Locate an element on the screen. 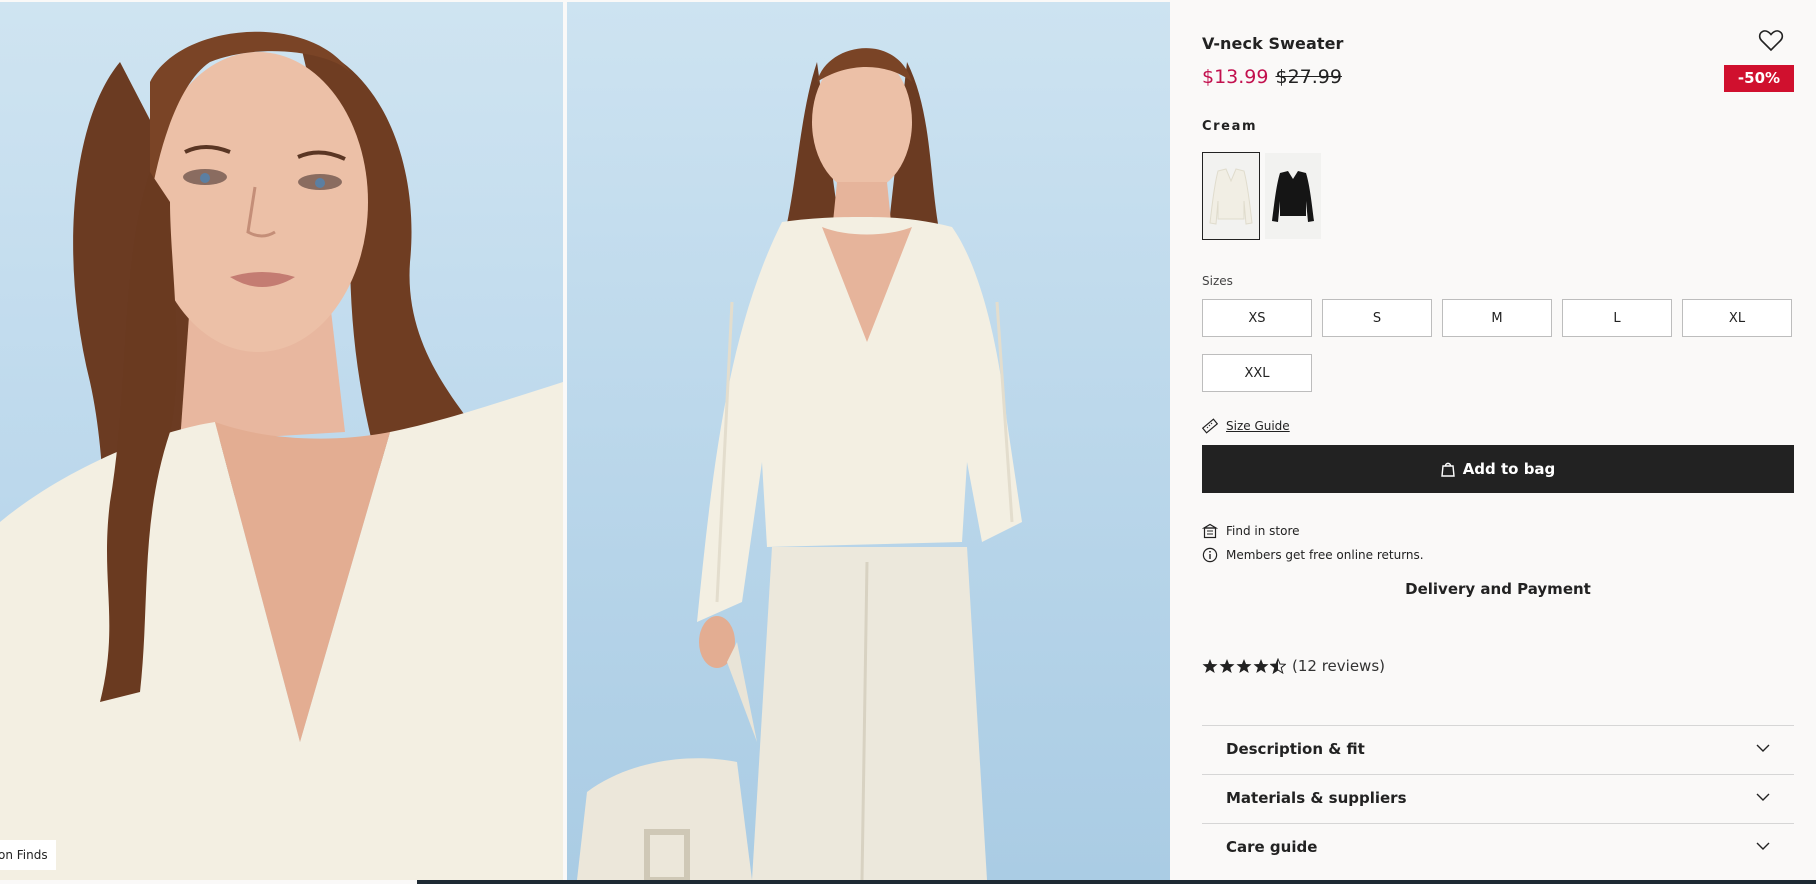 The image size is (1816, 884). accordion-label: Care guide is located at coordinates (1272, 847).